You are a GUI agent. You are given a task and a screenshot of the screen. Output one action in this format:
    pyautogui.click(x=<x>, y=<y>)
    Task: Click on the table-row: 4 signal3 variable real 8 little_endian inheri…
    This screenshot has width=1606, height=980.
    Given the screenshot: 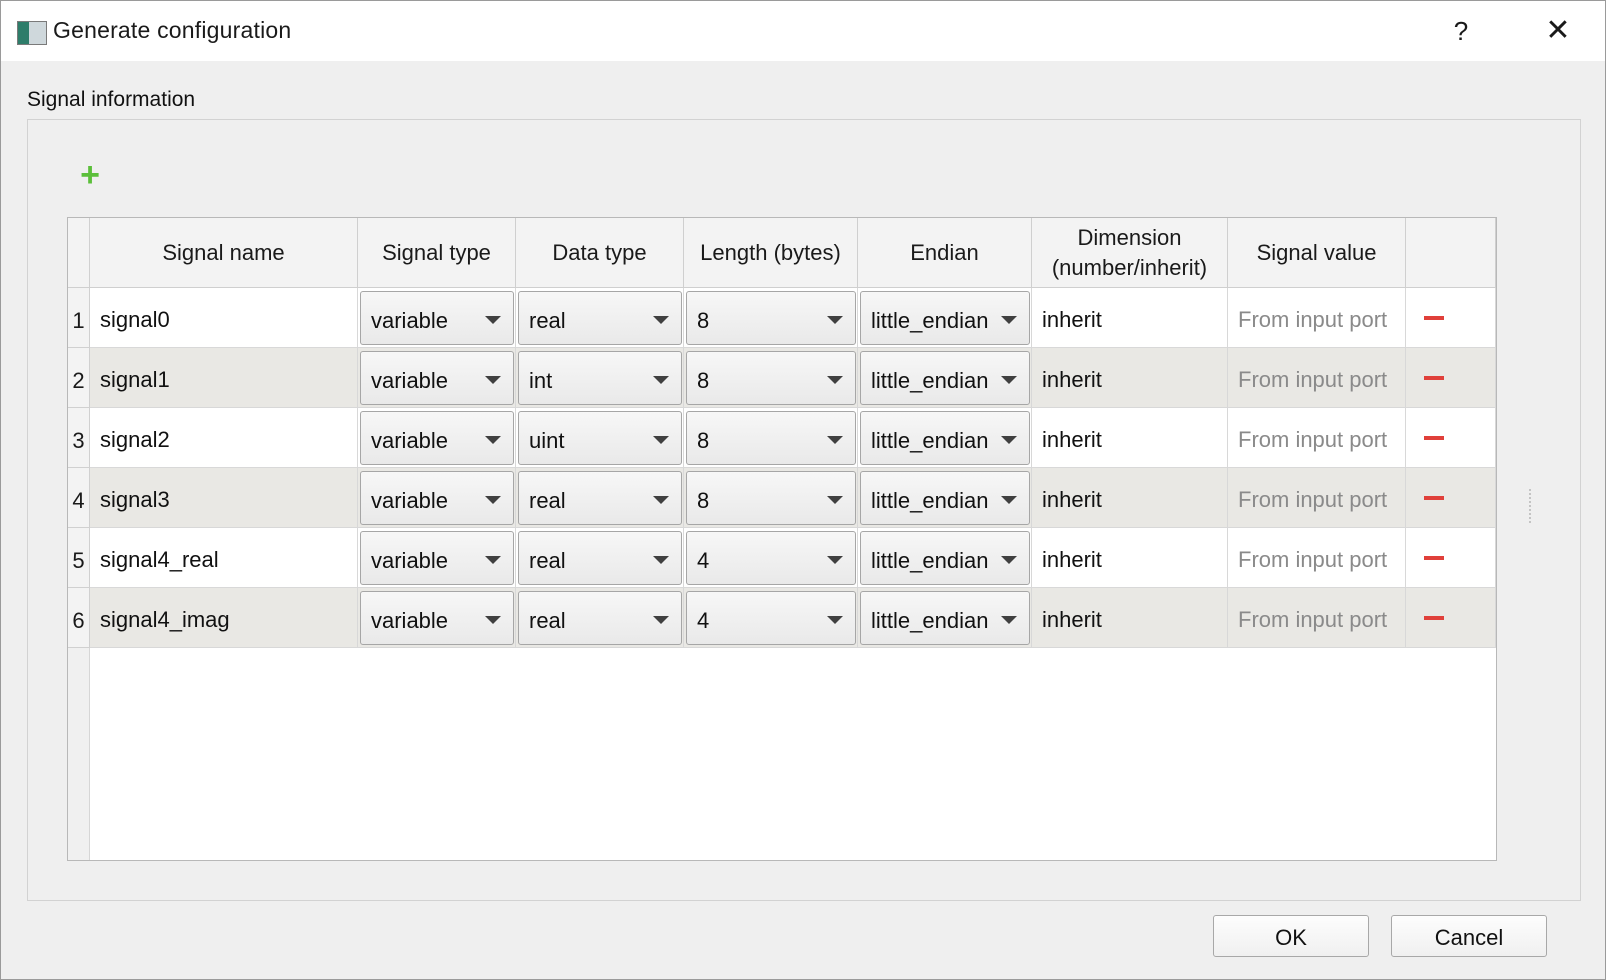 What is the action you would take?
    pyautogui.click(x=782, y=498)
    